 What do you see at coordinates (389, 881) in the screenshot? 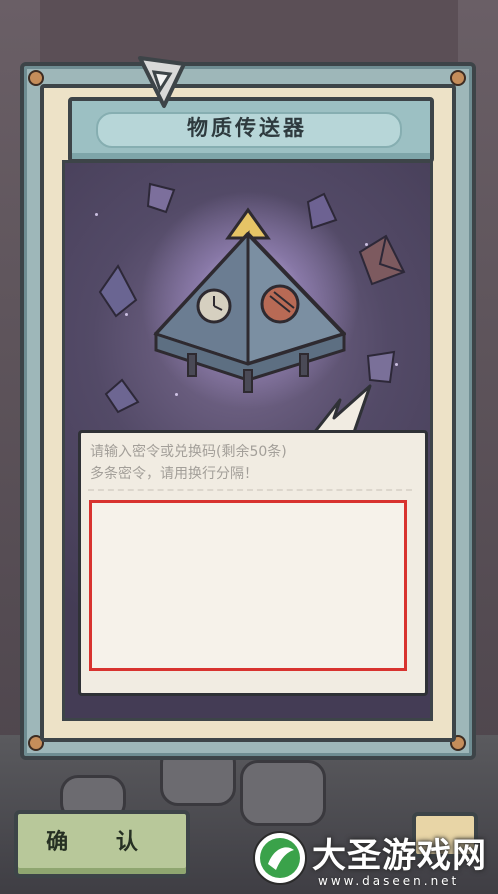
I see `watermark-url: www.daseen.net` at bounding box center [389, 881].